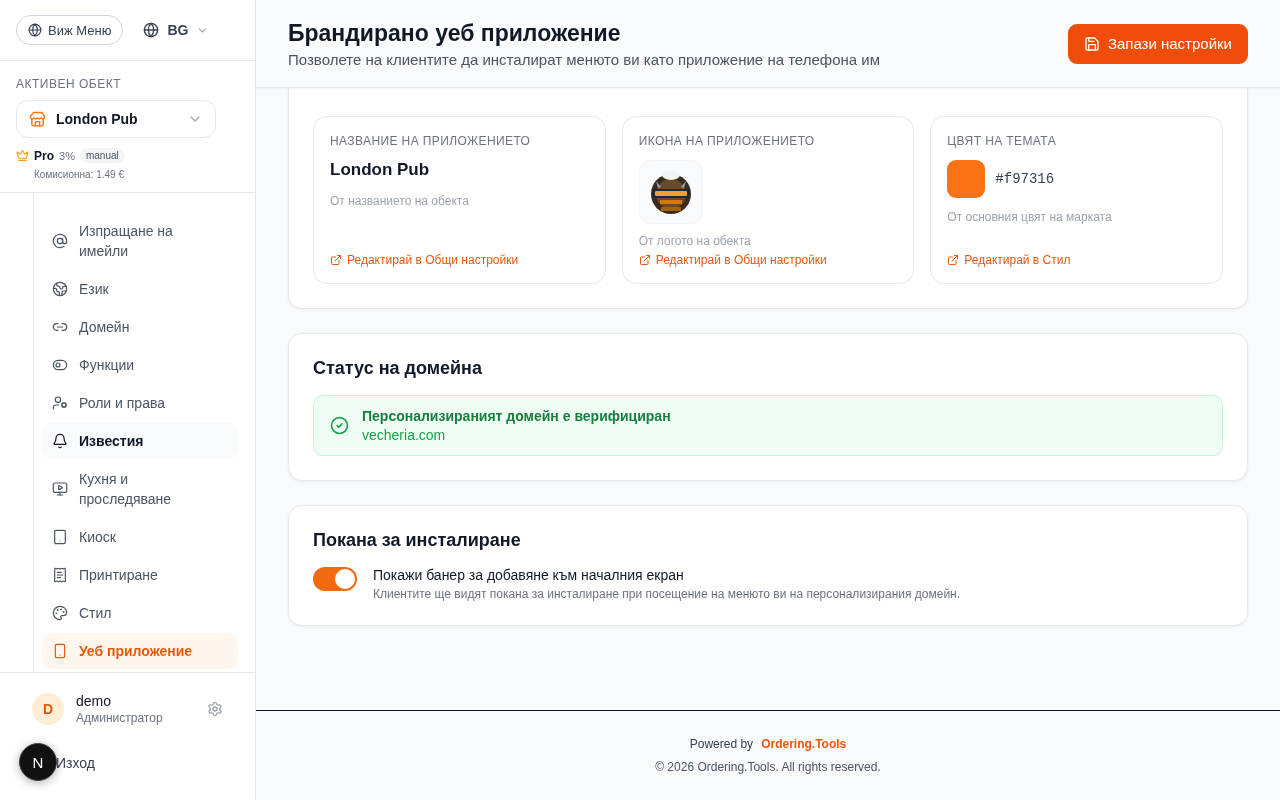 The image size is (1280, 800). Describe the element at coordinates (60, 537) in the screenshot. I see `tablet-icon` at that location.